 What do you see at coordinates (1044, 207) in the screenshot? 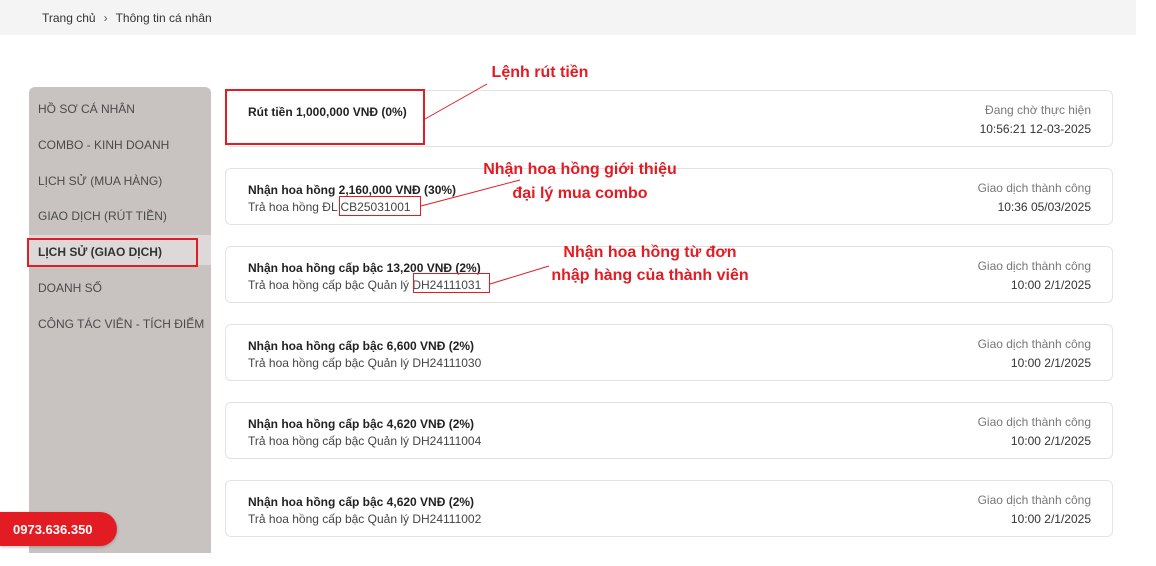
I see `transaction-time: 10:36 05/03/2025` at bounding box center [1044, 207].